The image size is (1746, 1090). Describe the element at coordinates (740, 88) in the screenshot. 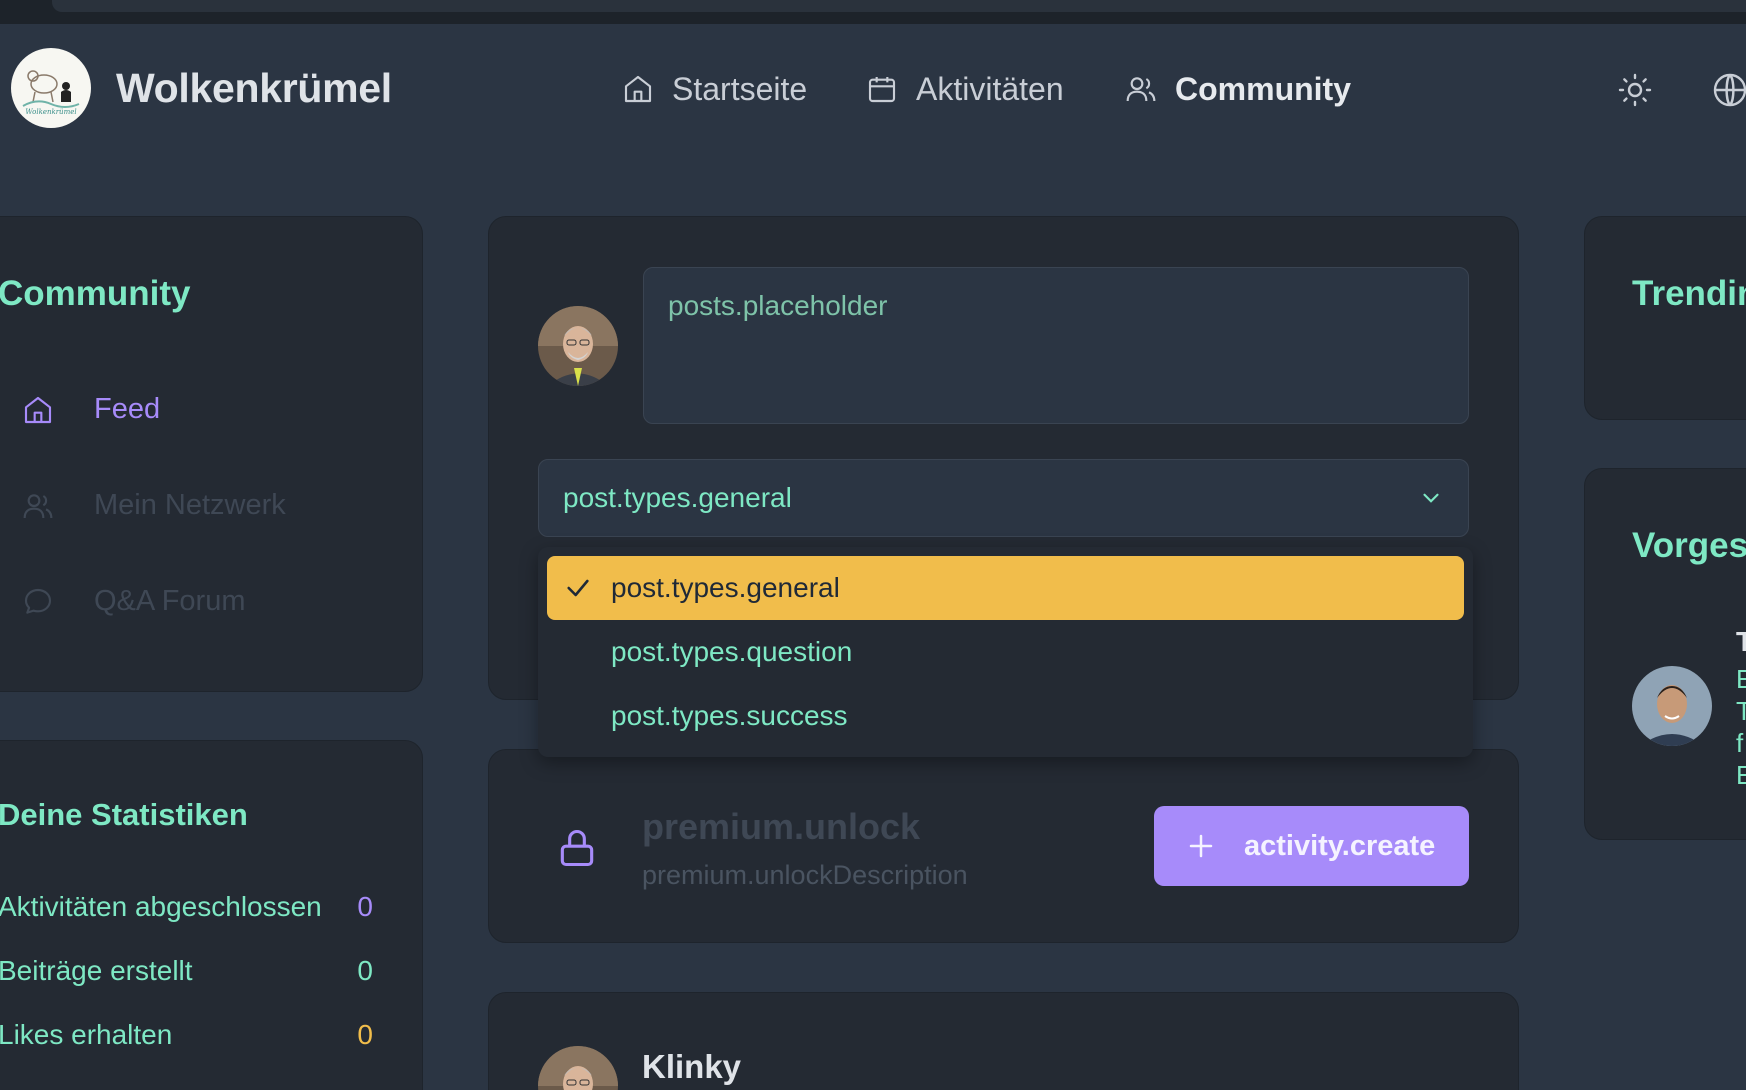

I see `nav-label: Startseite` at that location.